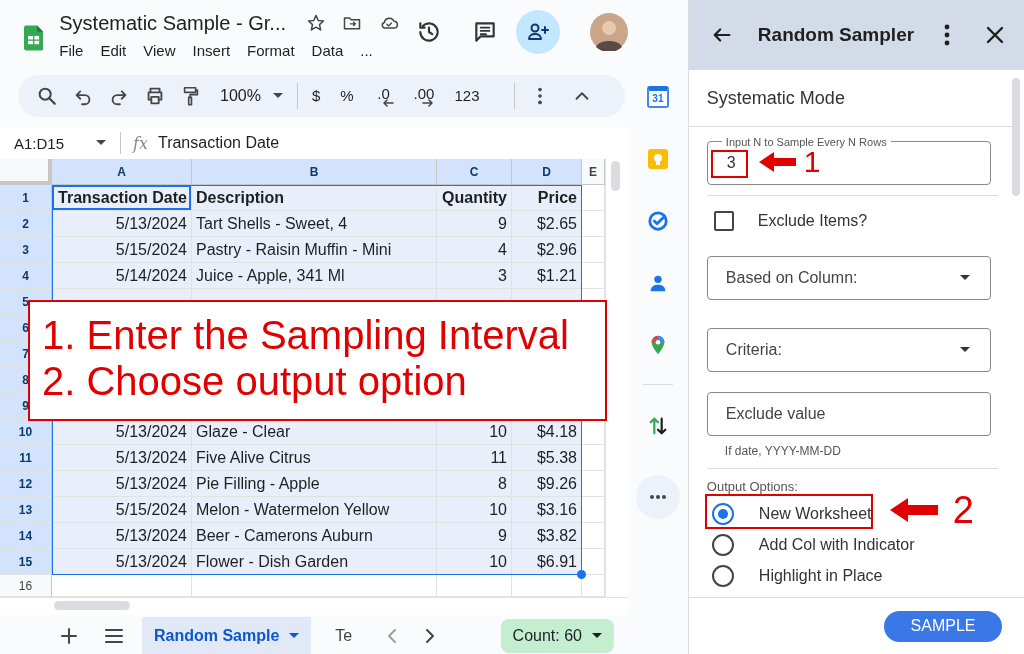 The height and width of the screenshot is (654, 1024). What do you see at coordinates (314, 250) in the screenshot?
I see `table-cell: Pastry - Raisin Muffin - Mini` at bounding box center [314, 250].